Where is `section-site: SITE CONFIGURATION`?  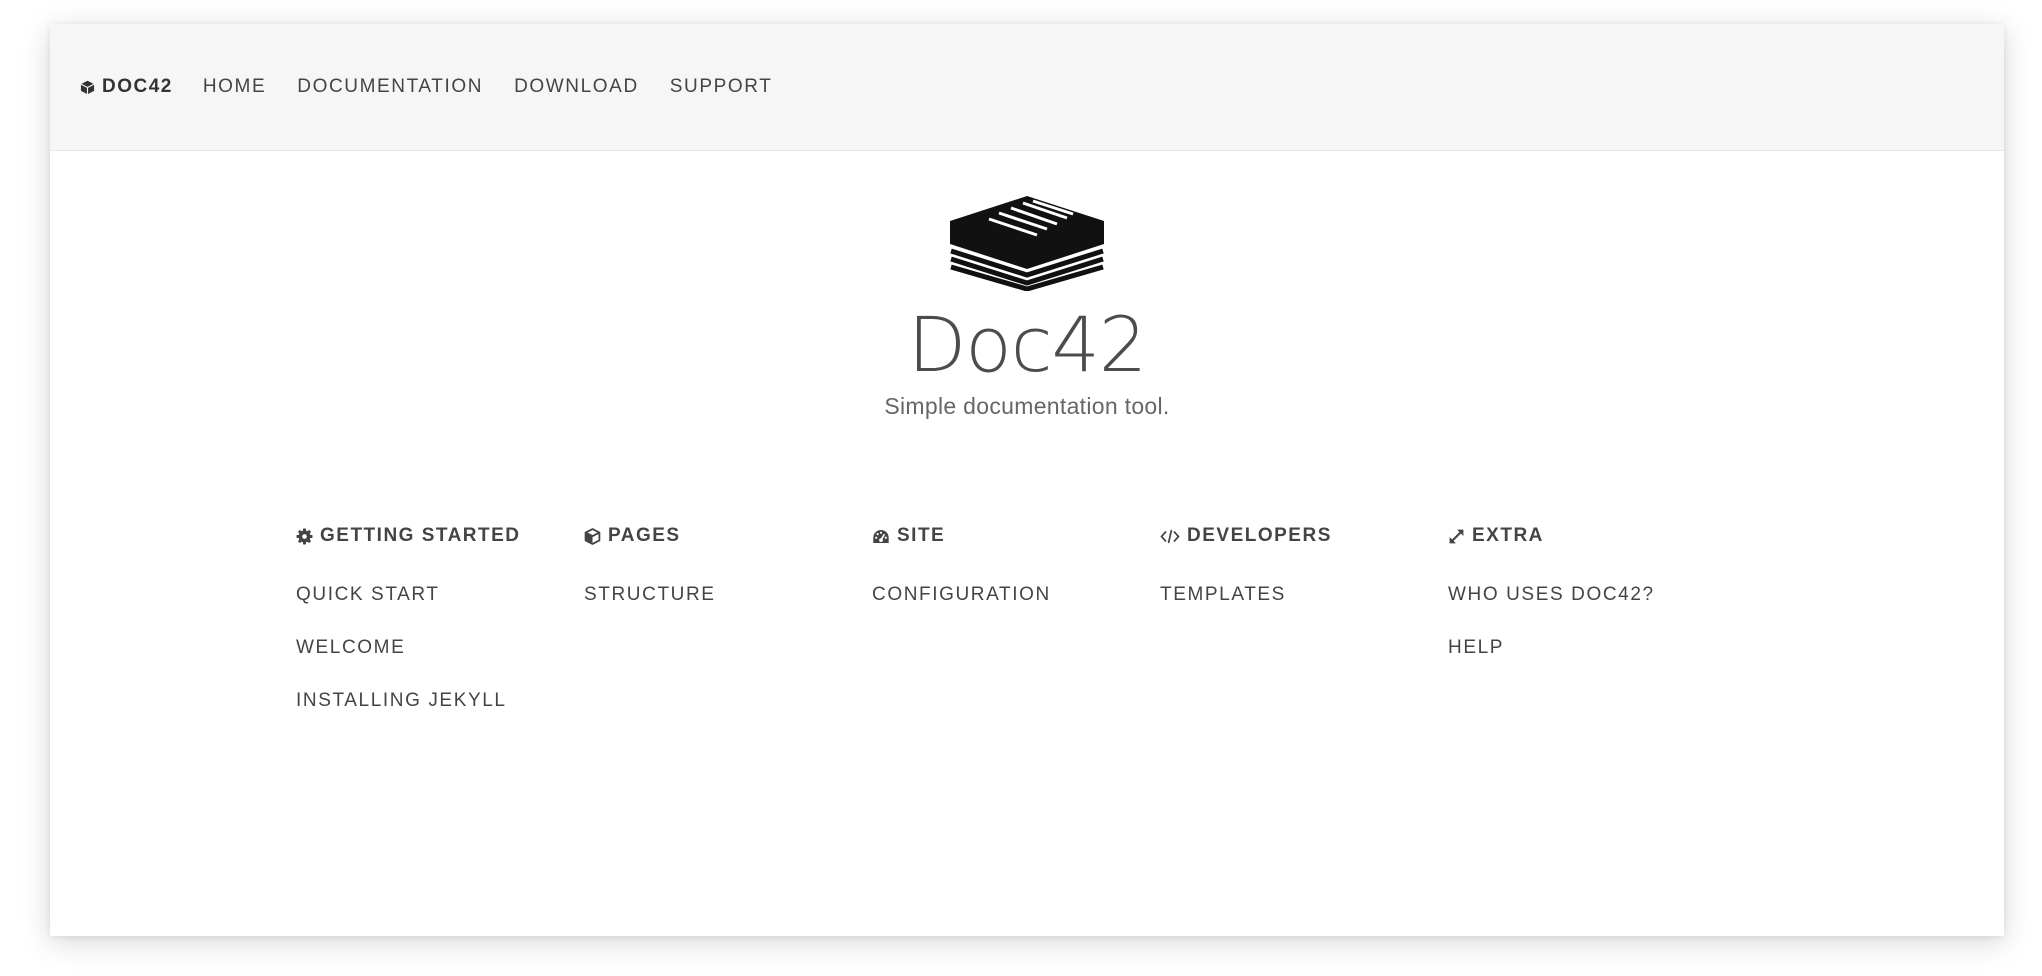
section-site: SITE CONFIGURATION is located at coordinates (1016, 633).